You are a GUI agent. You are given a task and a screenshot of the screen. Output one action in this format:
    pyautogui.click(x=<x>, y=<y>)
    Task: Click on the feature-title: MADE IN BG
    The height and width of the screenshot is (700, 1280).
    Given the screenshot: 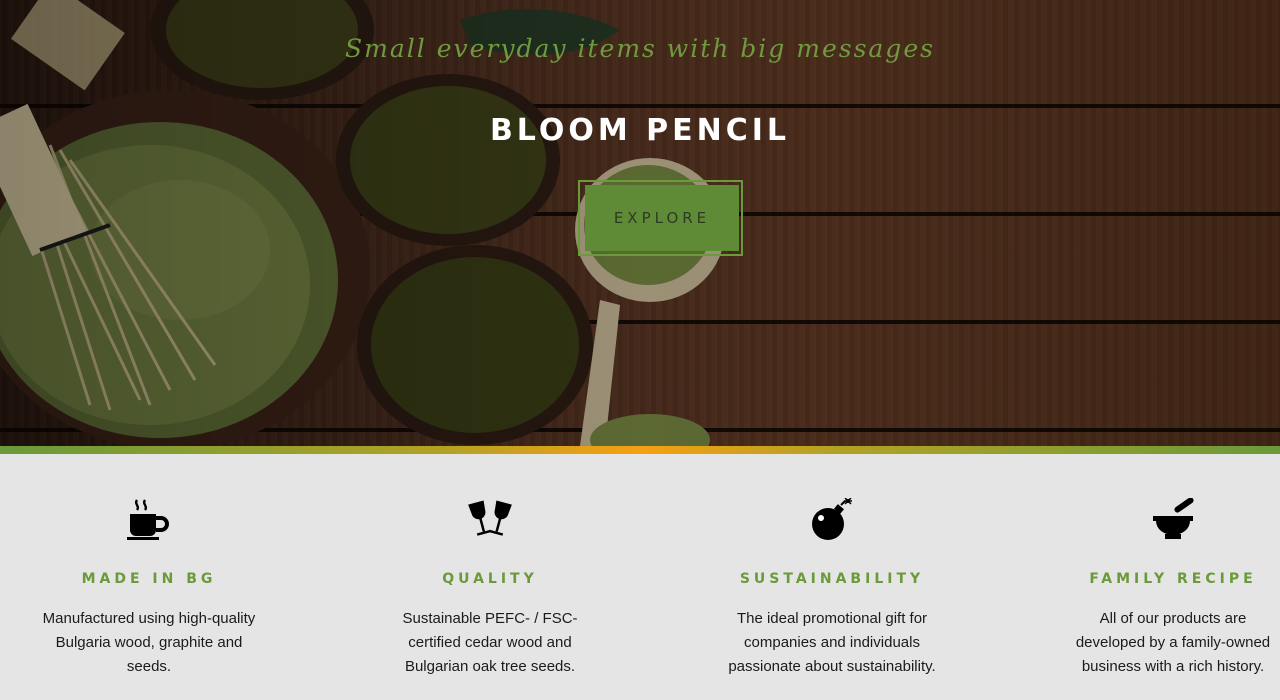 What is the action you would take?
    pyautogui.click(x=149, y=579)
    